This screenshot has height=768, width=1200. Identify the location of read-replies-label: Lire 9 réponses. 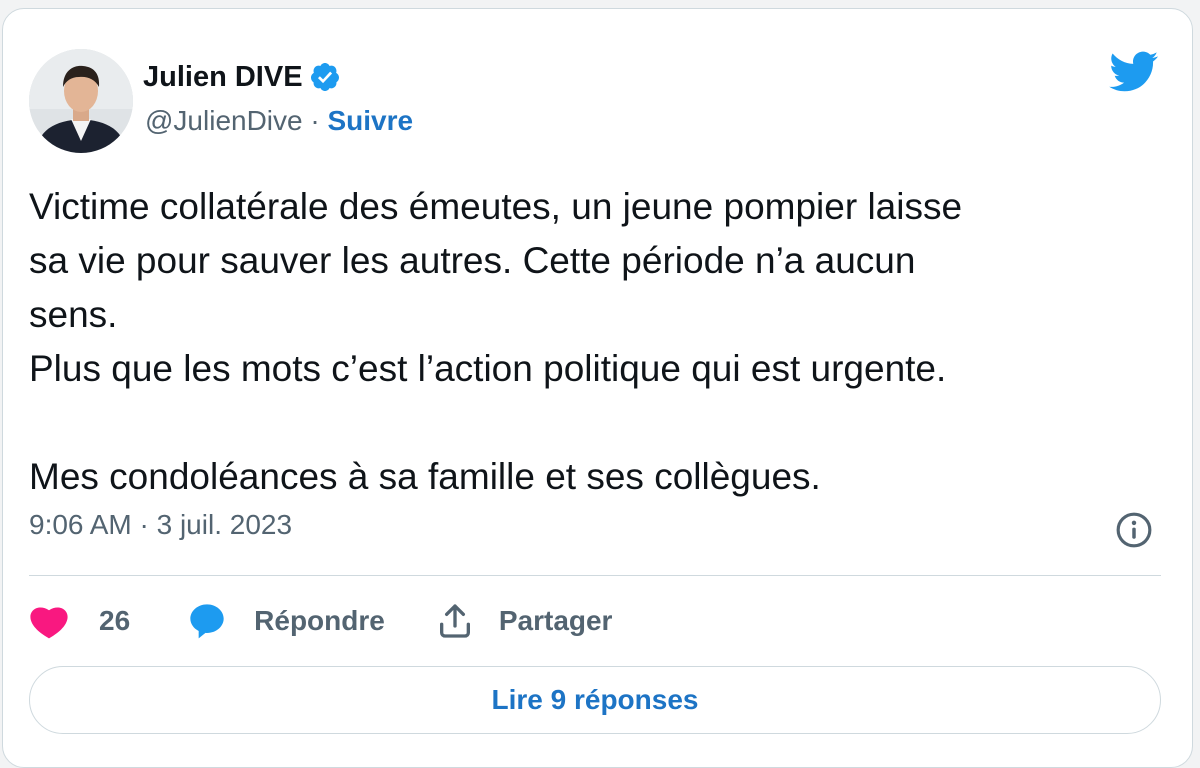
(595, 699).